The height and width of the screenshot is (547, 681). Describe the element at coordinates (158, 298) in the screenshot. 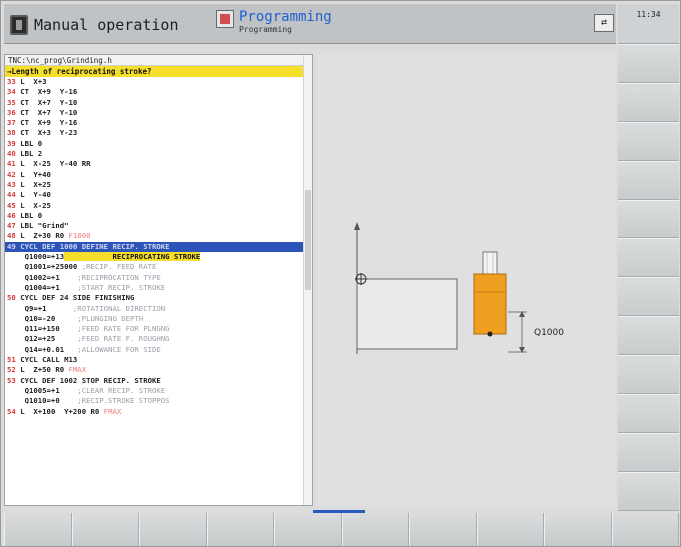

I see `program-line: 50 CYCL DEF 24 SIDE FINISHING` at that location.